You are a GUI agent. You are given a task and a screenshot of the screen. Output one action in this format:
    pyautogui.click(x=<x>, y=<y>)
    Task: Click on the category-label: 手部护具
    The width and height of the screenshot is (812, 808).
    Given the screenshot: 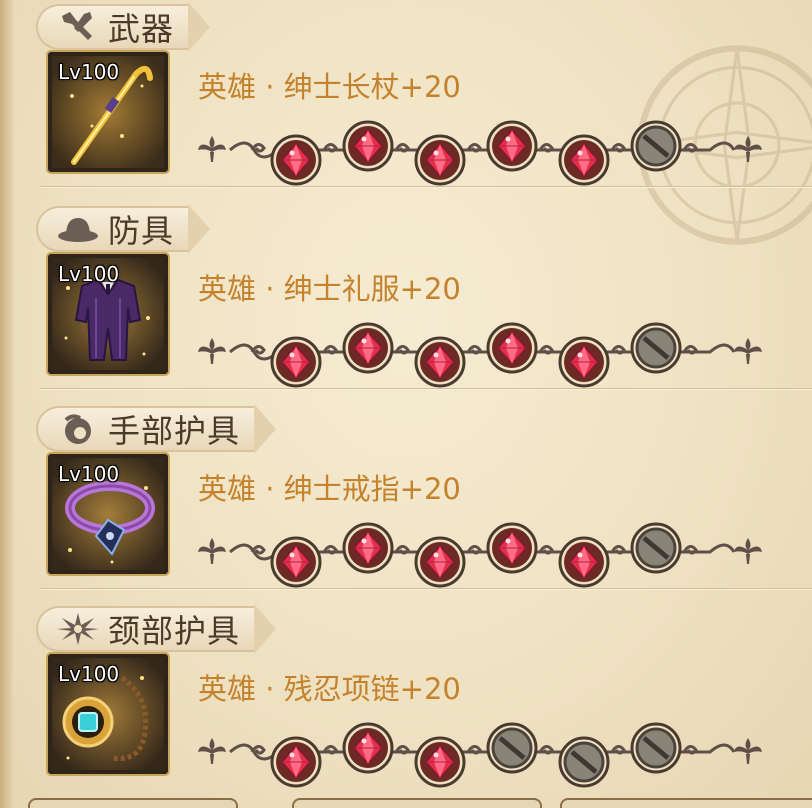 What is the action you would take?
    pyautogui.click(x=174, y=431)
    